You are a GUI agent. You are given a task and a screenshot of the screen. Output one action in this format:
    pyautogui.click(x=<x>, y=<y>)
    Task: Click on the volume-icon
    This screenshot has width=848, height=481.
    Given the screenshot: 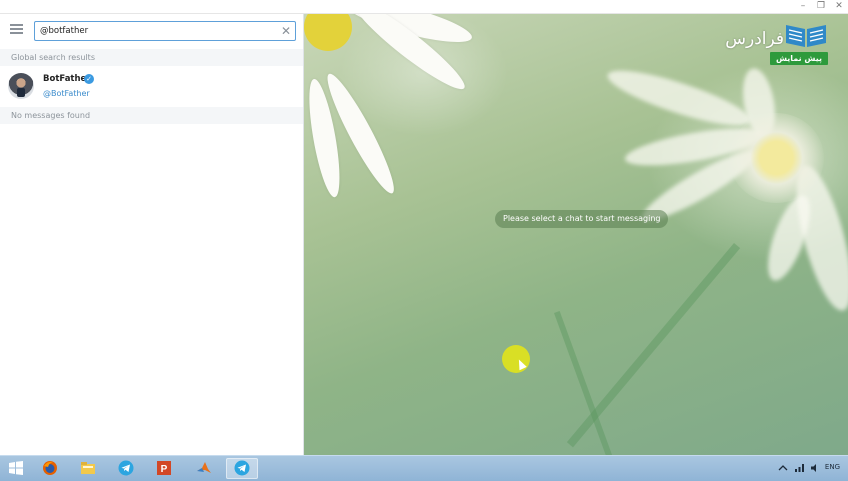 What is the action you would take?
    pyautogui.click(x=815, y=468)
    